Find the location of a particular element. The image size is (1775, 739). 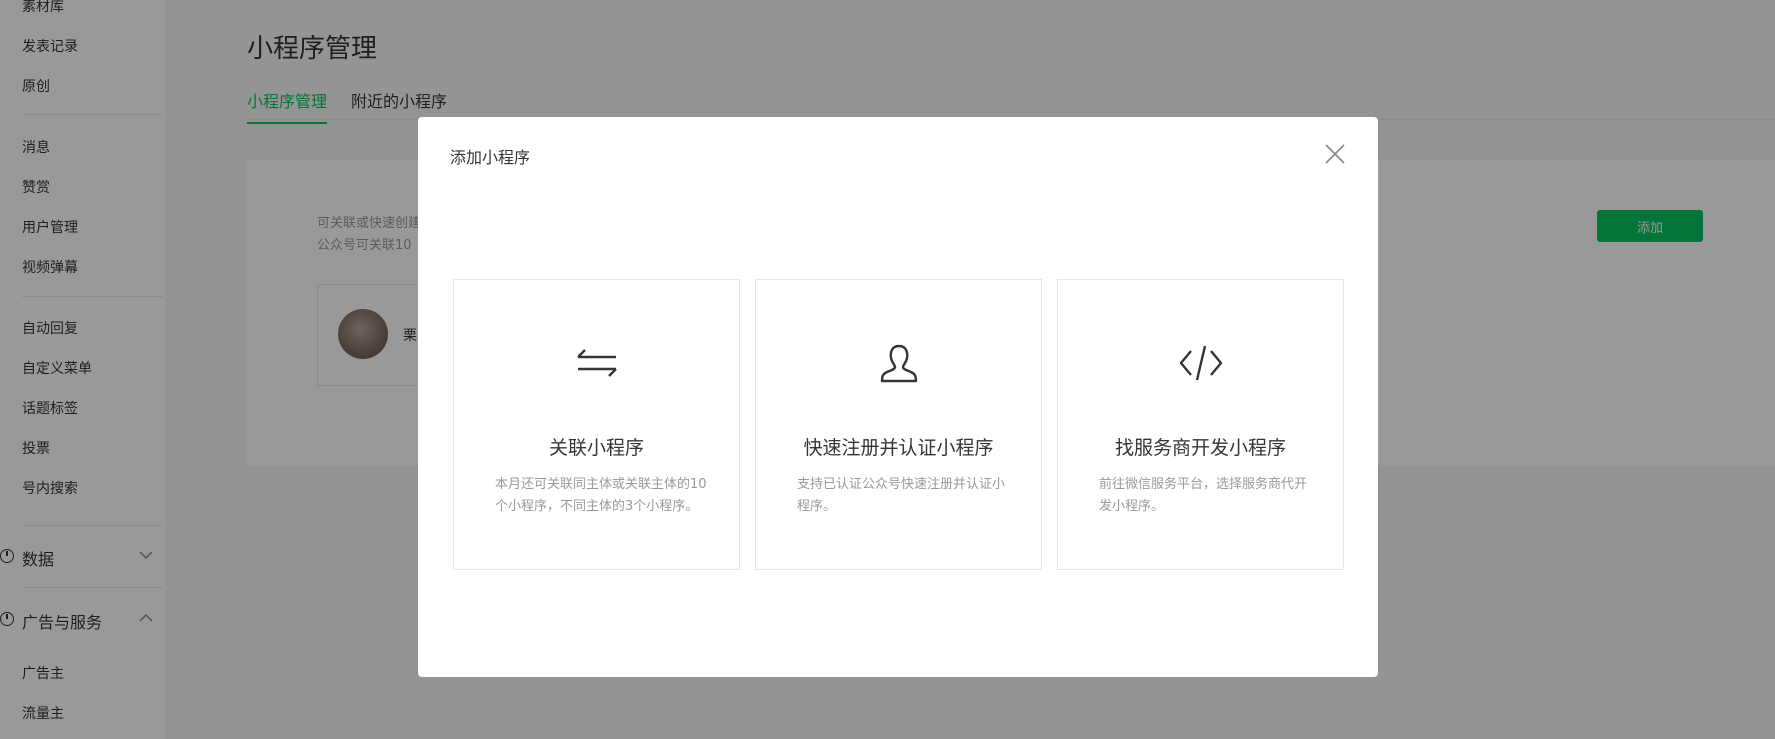

option-title: 快速注册并认证小程序 is located at coordinates (898, 448).